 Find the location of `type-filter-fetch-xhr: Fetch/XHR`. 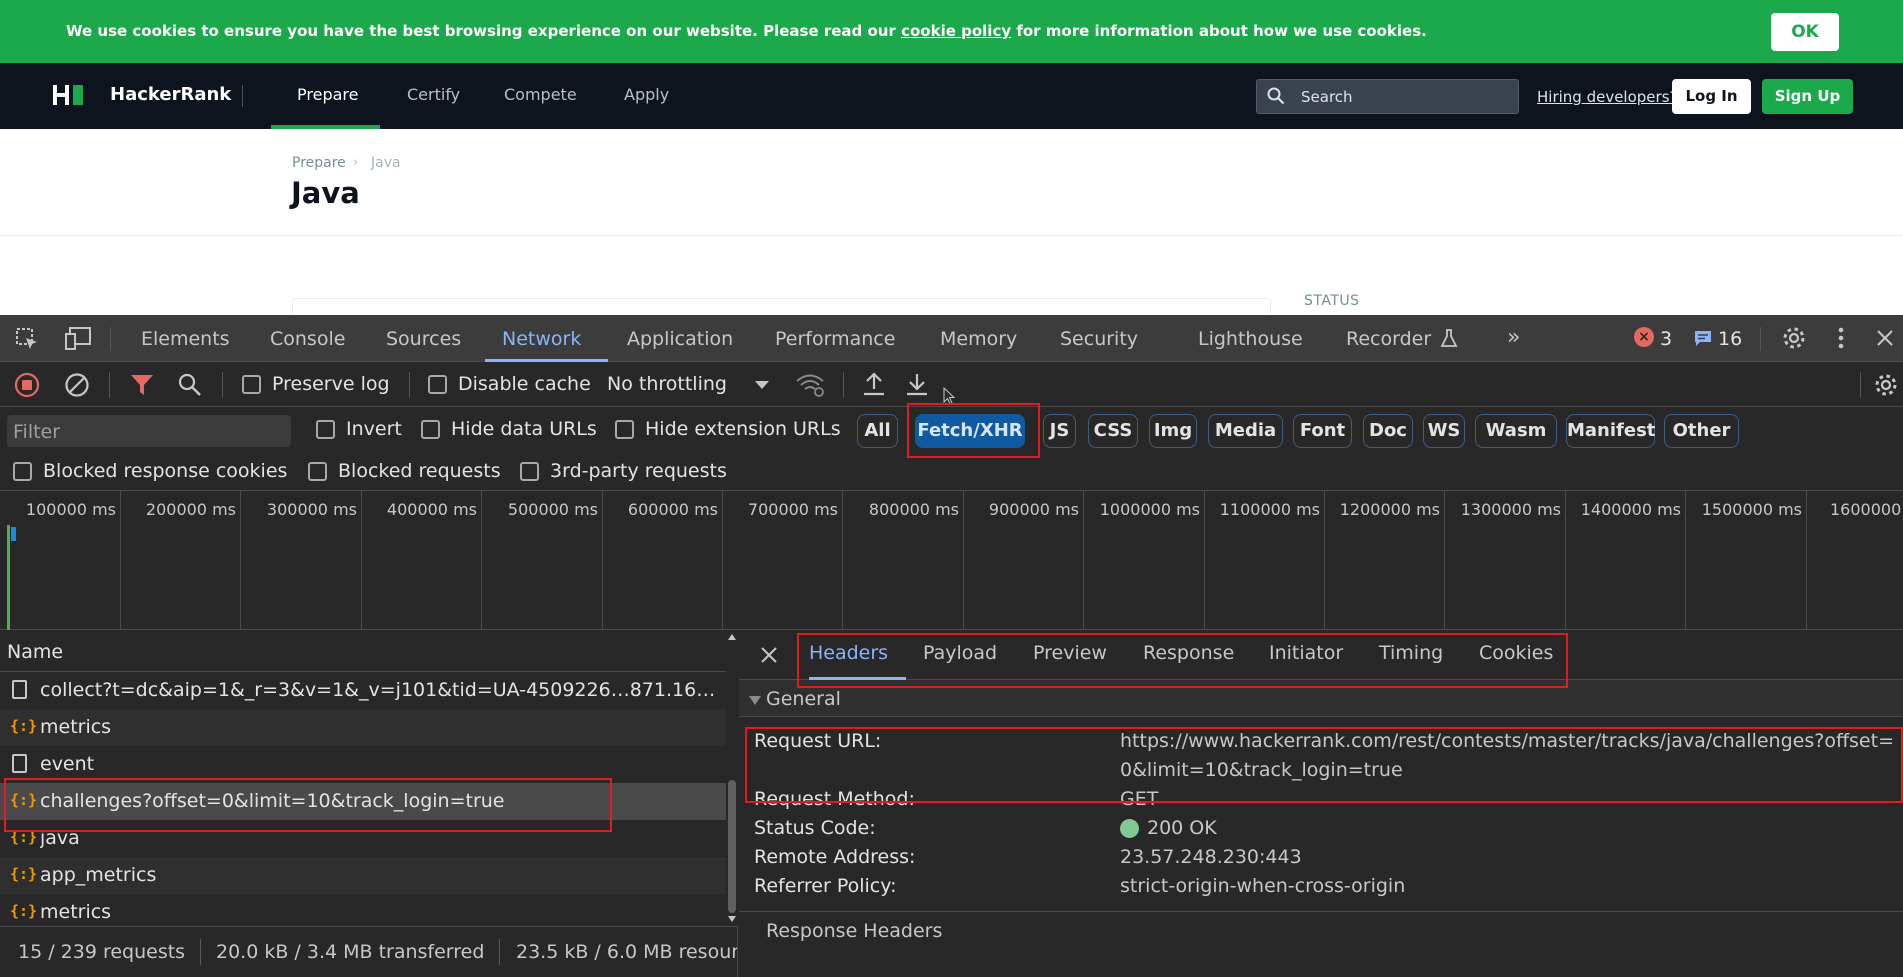

type-filter-fetch-xhr: Fetch/XHR is located at coordinates (970, 431).